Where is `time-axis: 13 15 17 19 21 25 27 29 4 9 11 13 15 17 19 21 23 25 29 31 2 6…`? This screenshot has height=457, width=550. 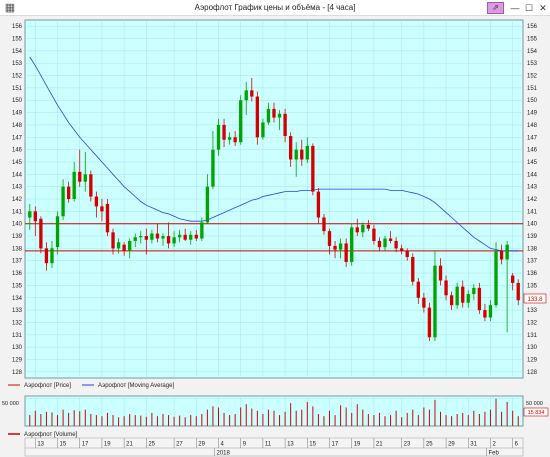
time-axis: 13 15 17 19 21 25 27 29 4 9 11 13 15 17 19 21 23 25 29 31 2 6… is located at coordinates (274, 447).